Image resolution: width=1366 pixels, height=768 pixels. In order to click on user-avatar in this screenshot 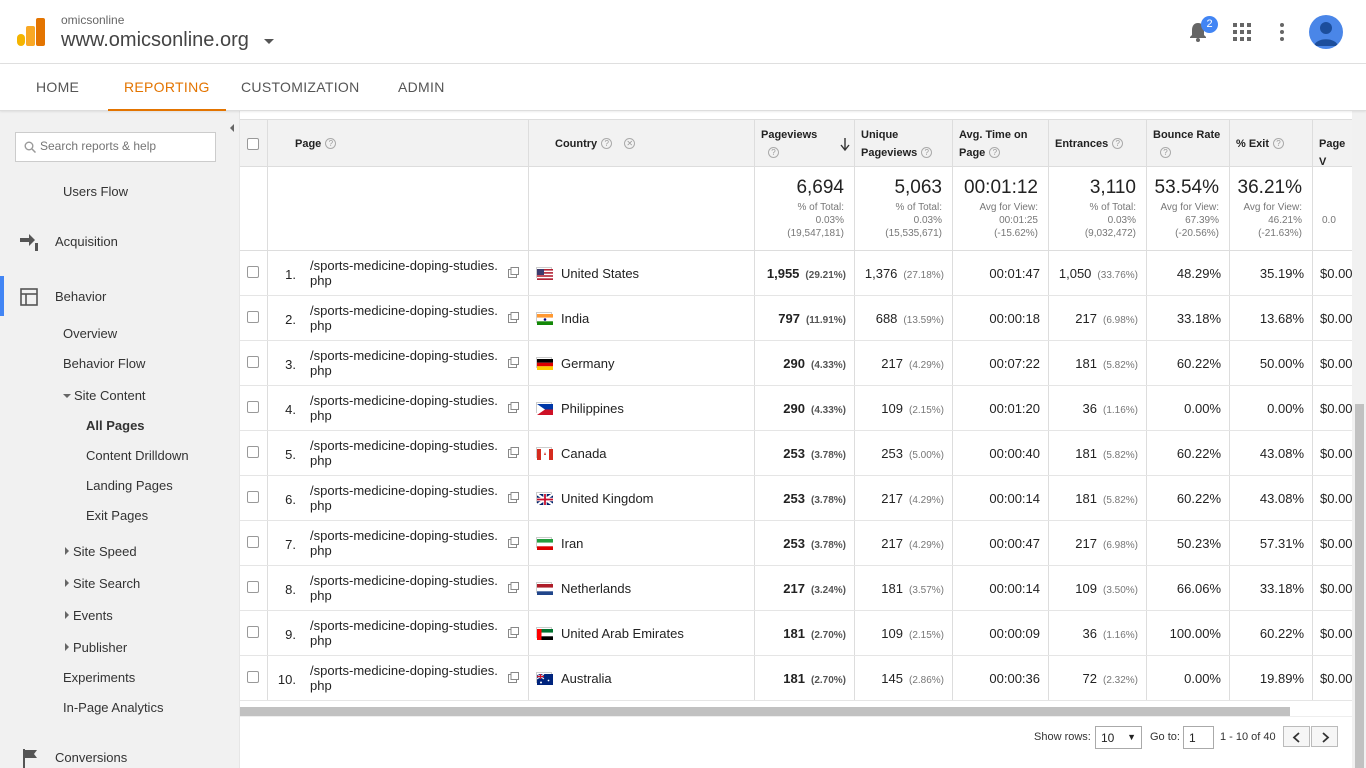, I will do `click(1326, 32)`.